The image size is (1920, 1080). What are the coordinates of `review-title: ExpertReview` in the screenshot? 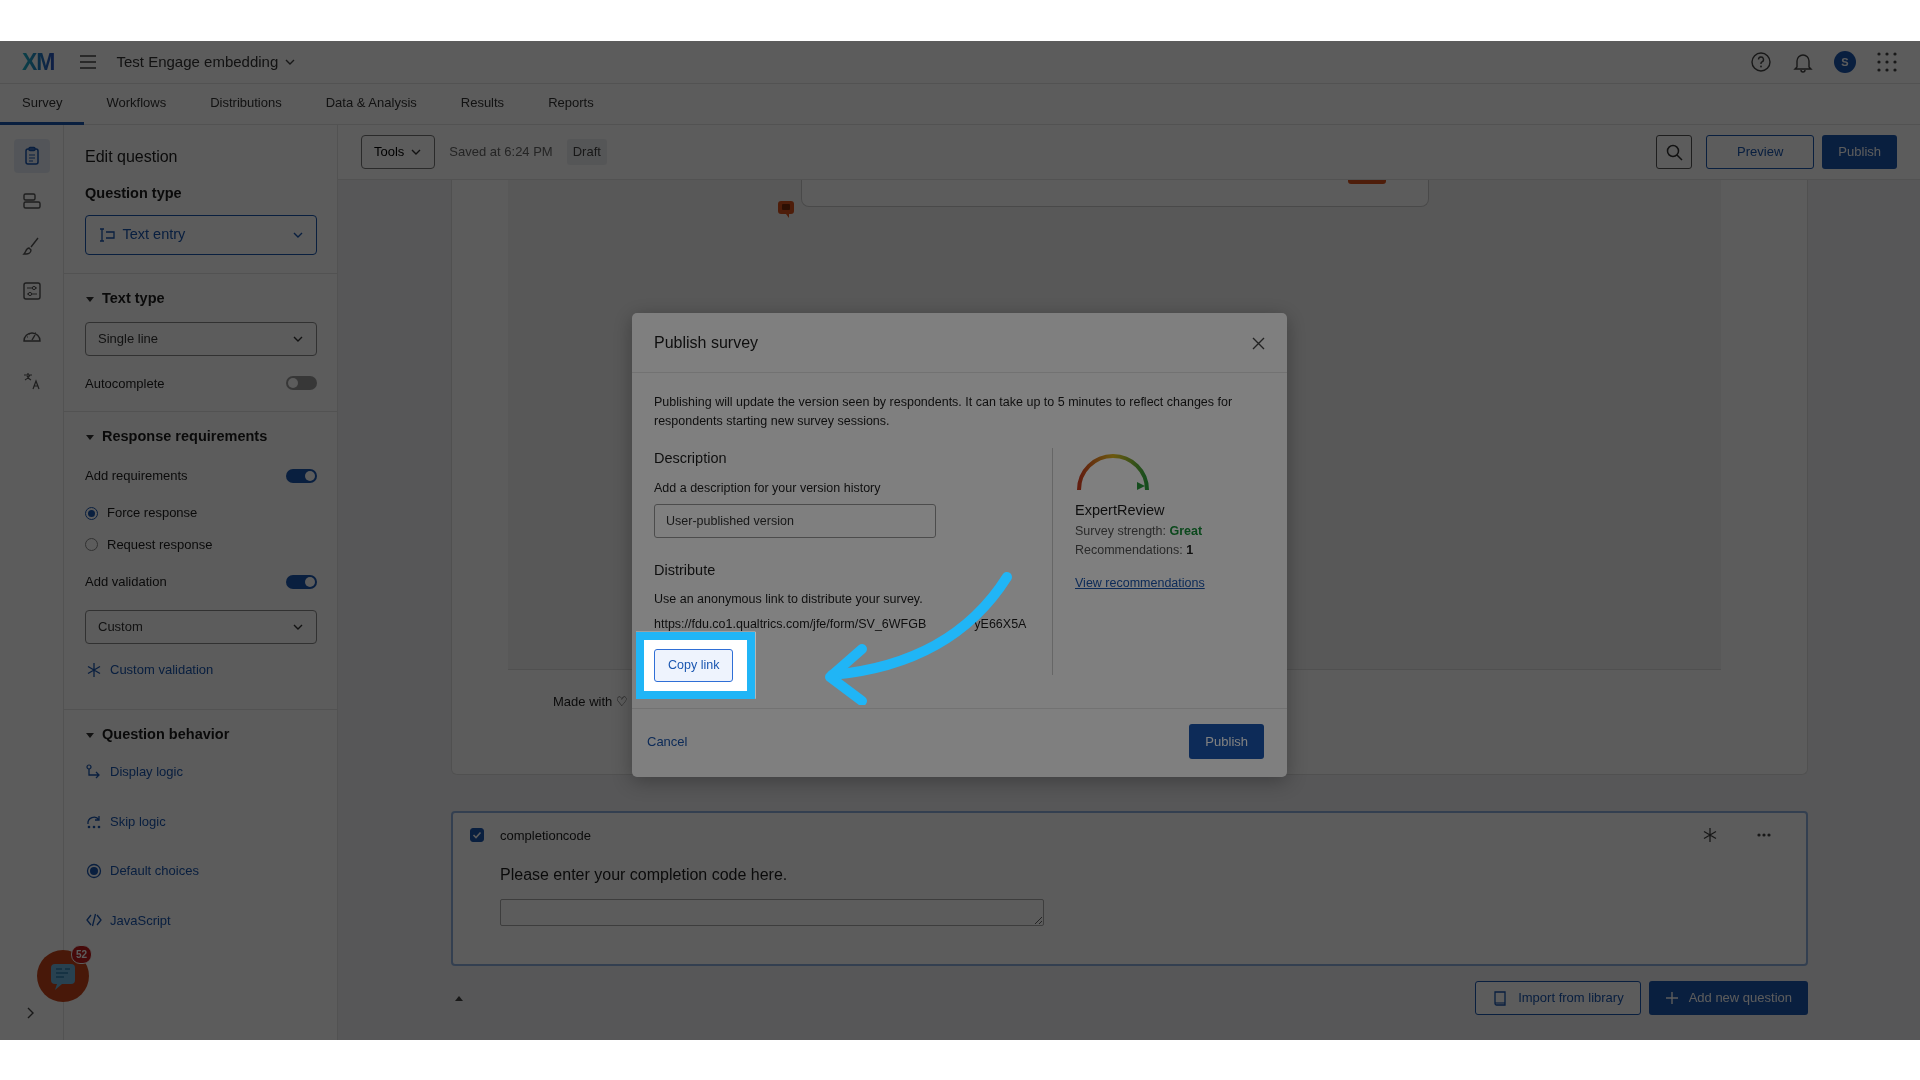 It's located at (1120, 510).